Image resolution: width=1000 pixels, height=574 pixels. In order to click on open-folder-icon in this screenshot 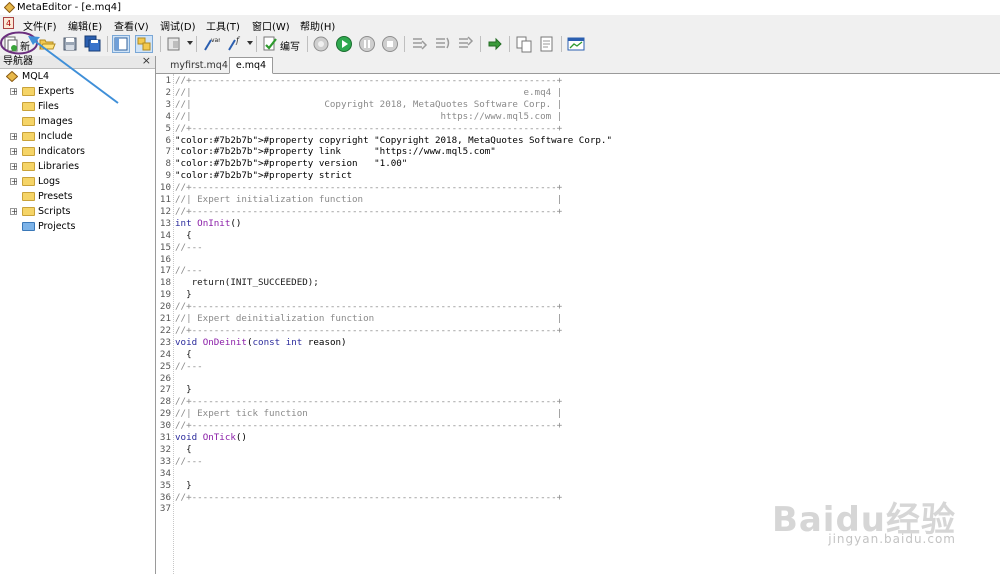, I will do `click(47, 44)`.